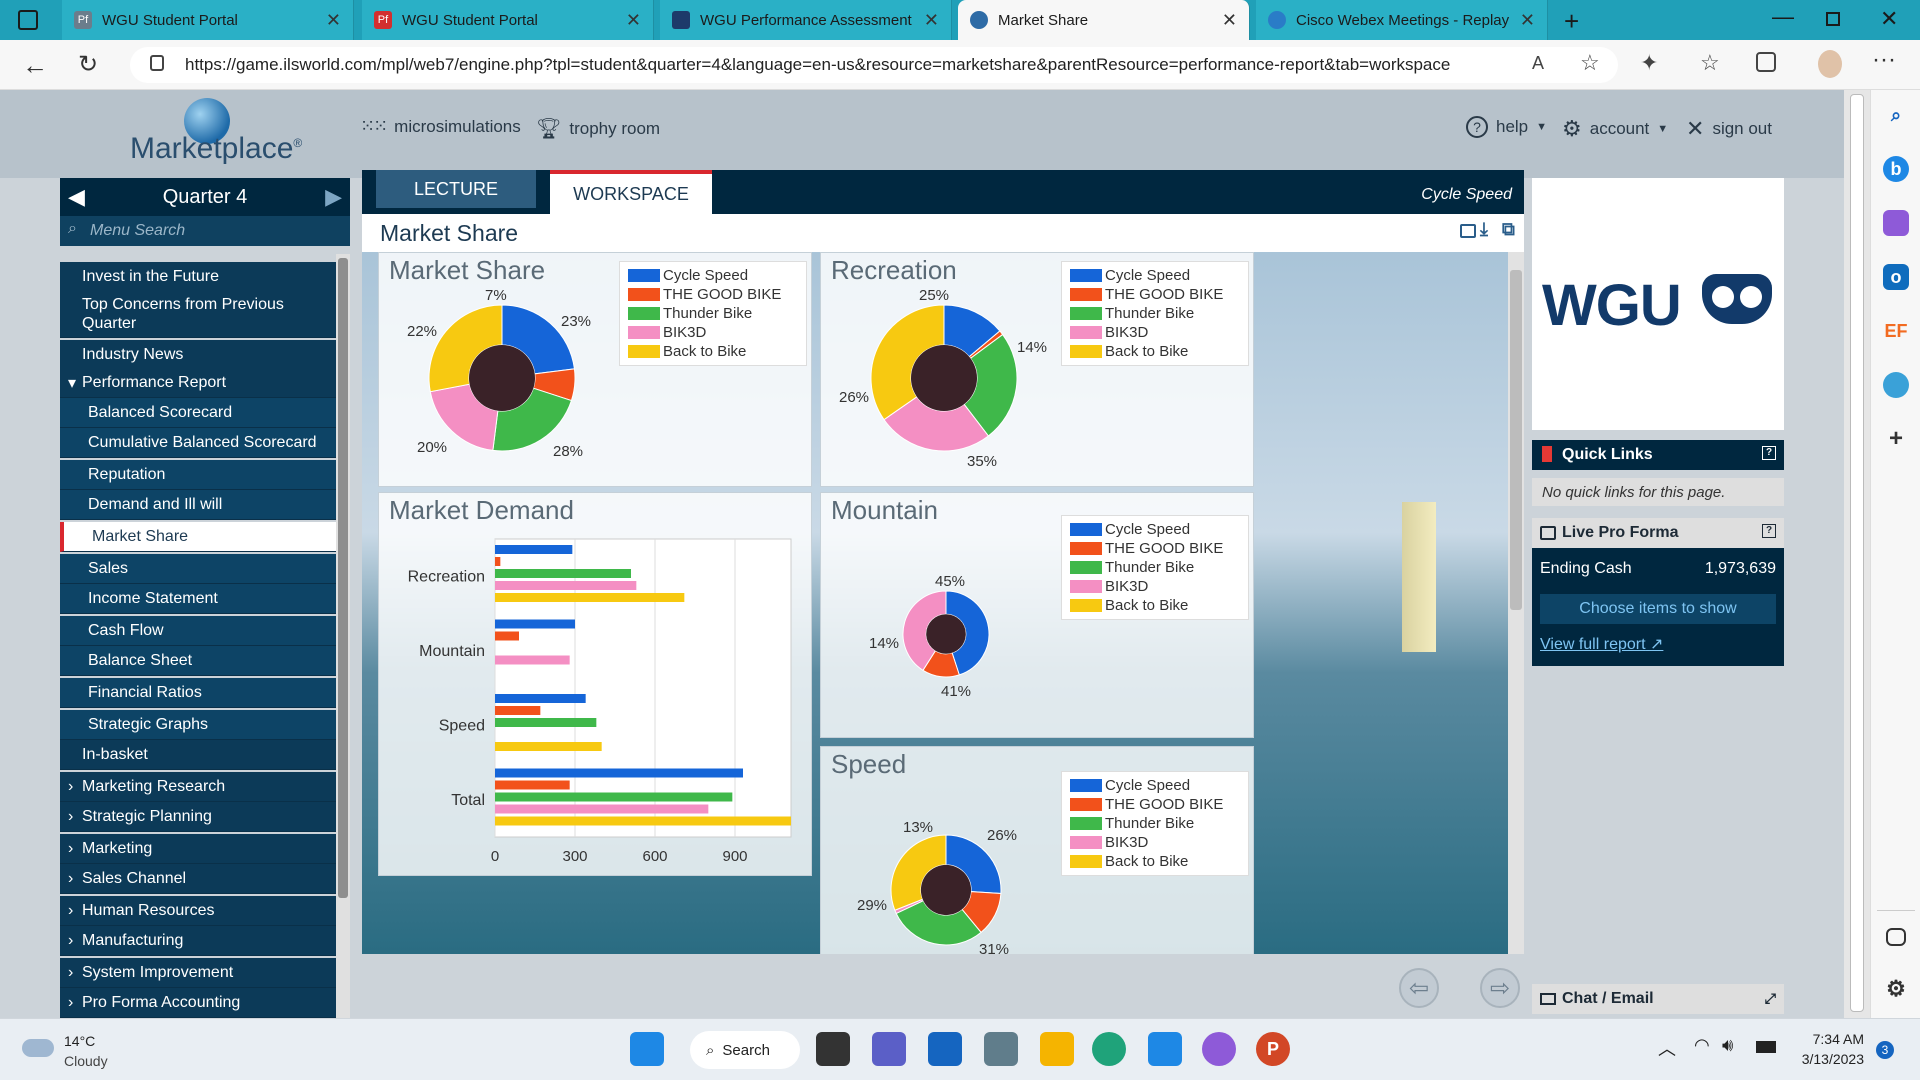 This screenshot has width=1920, height=1080. What do you see at coordinates (1484, 229) in the screenshot?
I see `download-icon: ⤓` at bounding box center [1484, 229].